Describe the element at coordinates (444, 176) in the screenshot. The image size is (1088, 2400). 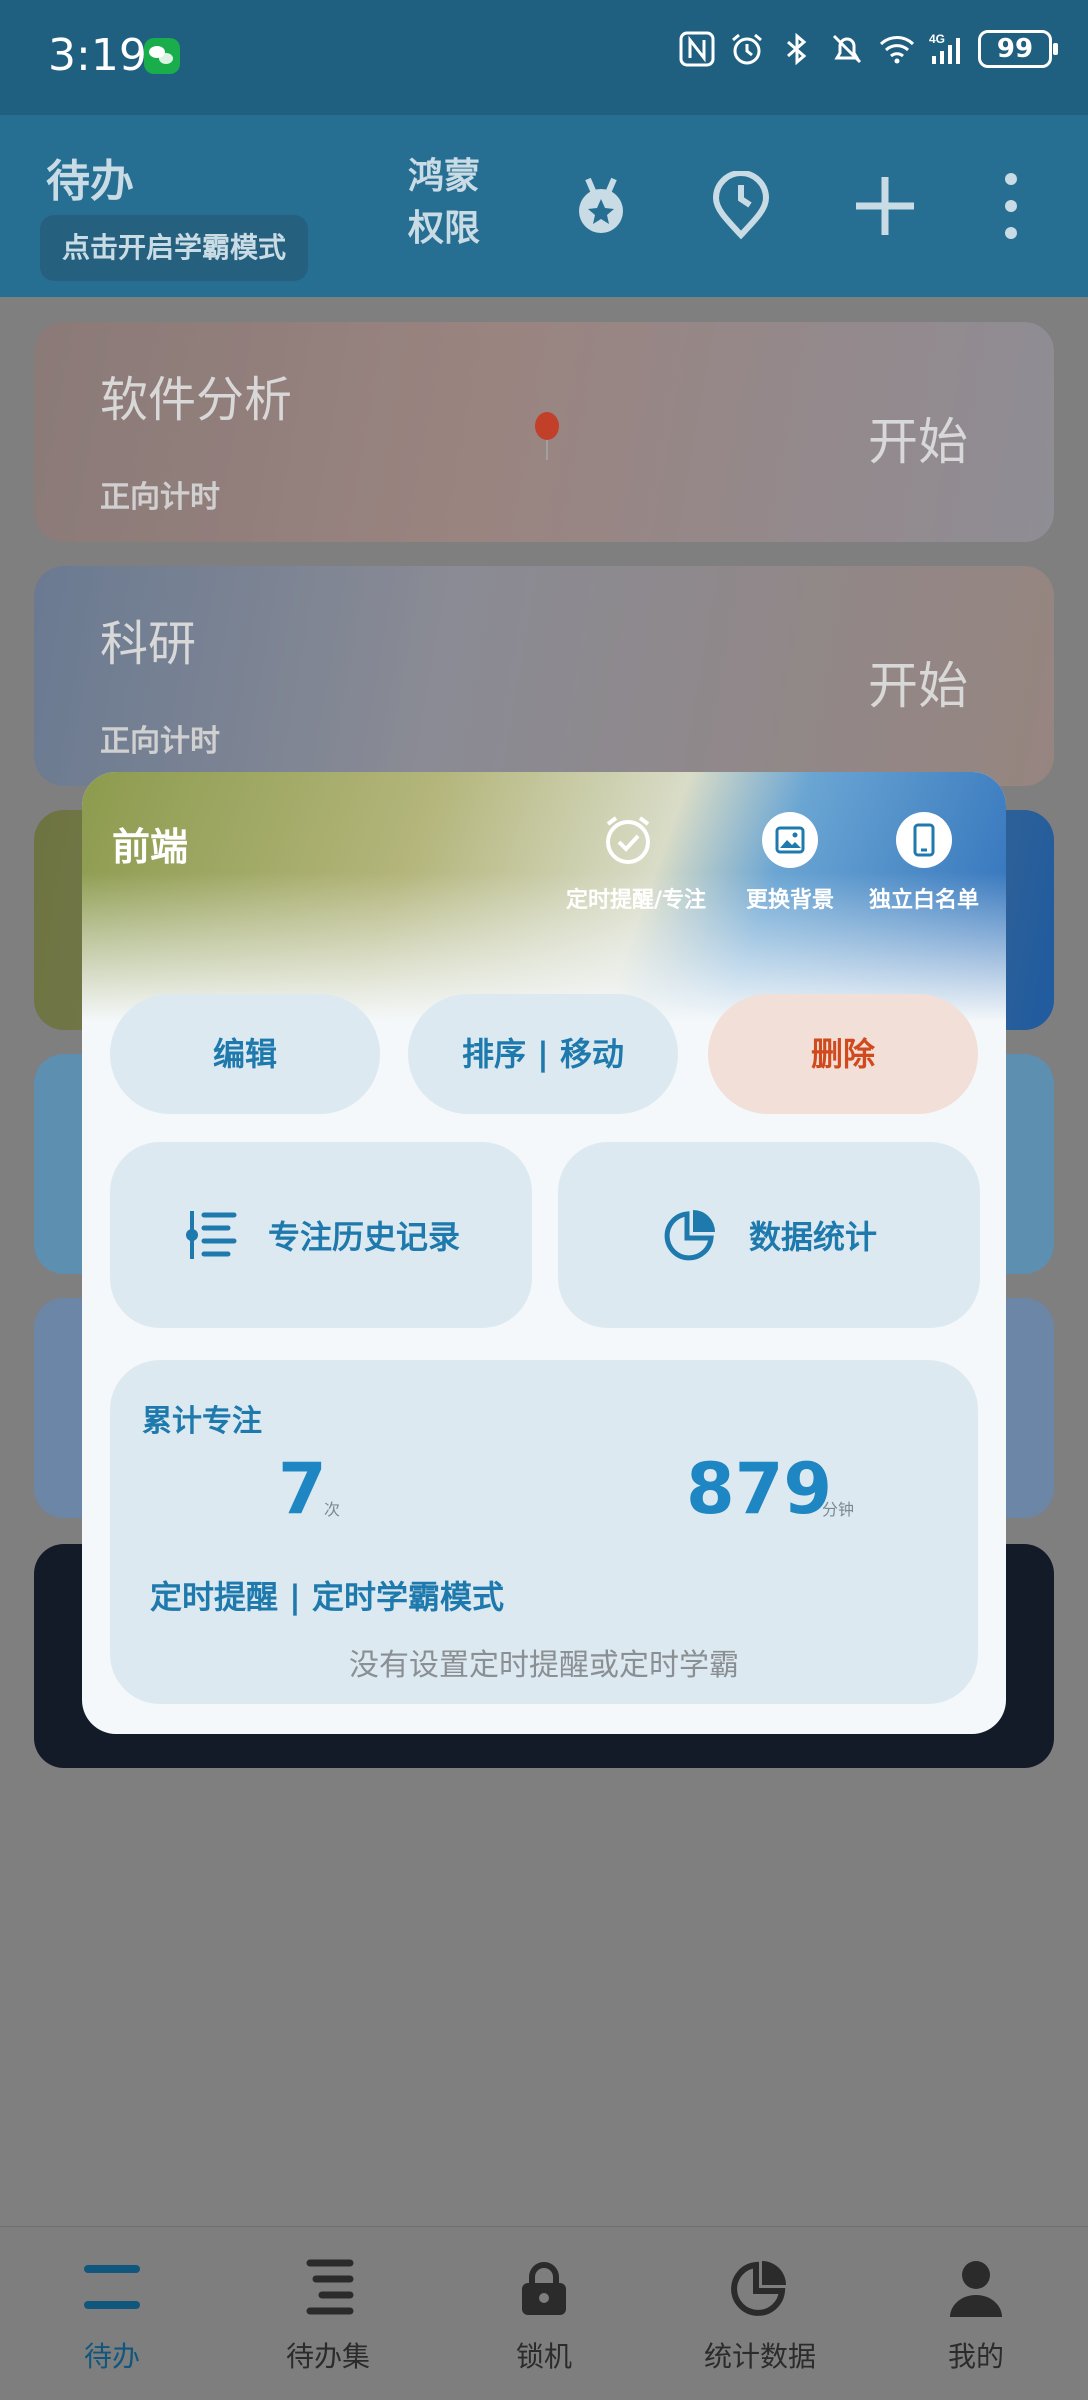
I see `permission-line-1: 鸿蒙` at that location.